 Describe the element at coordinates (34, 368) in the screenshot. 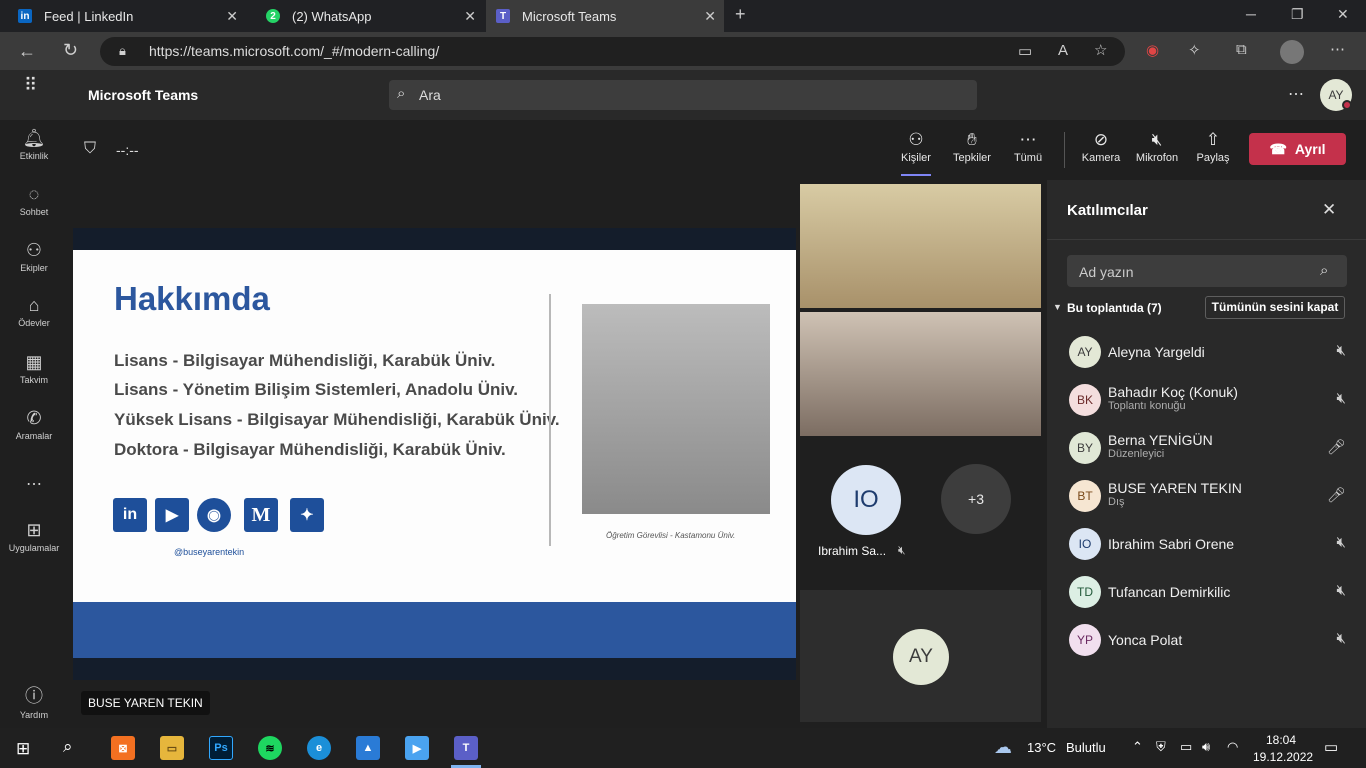

I see `rail-item-calendar: ▦ Takvim` at that location.